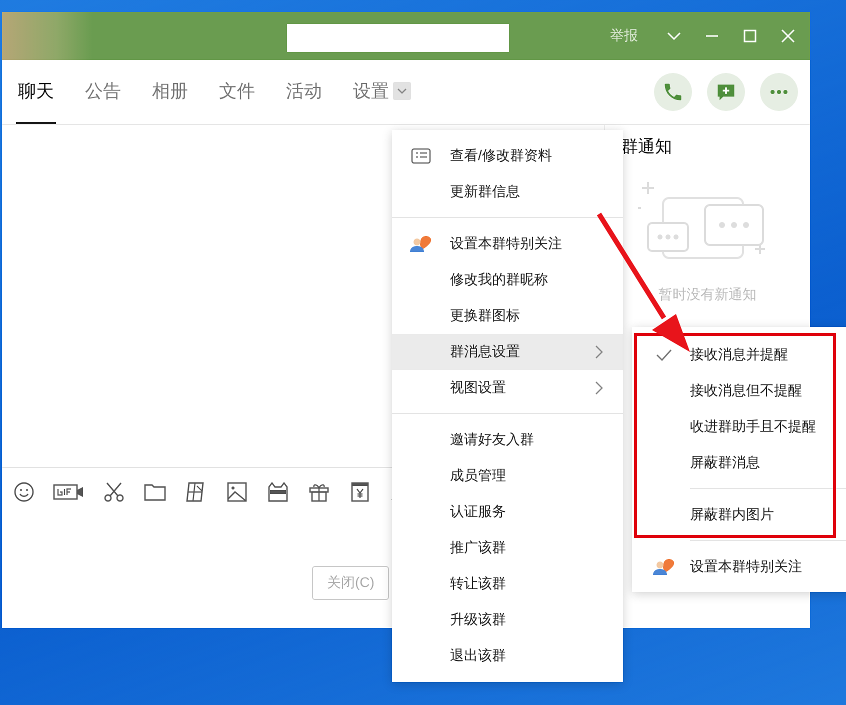 The height and width of the screenshot is (705, 846). I want to click on maximize-icon, so click(750, 36).